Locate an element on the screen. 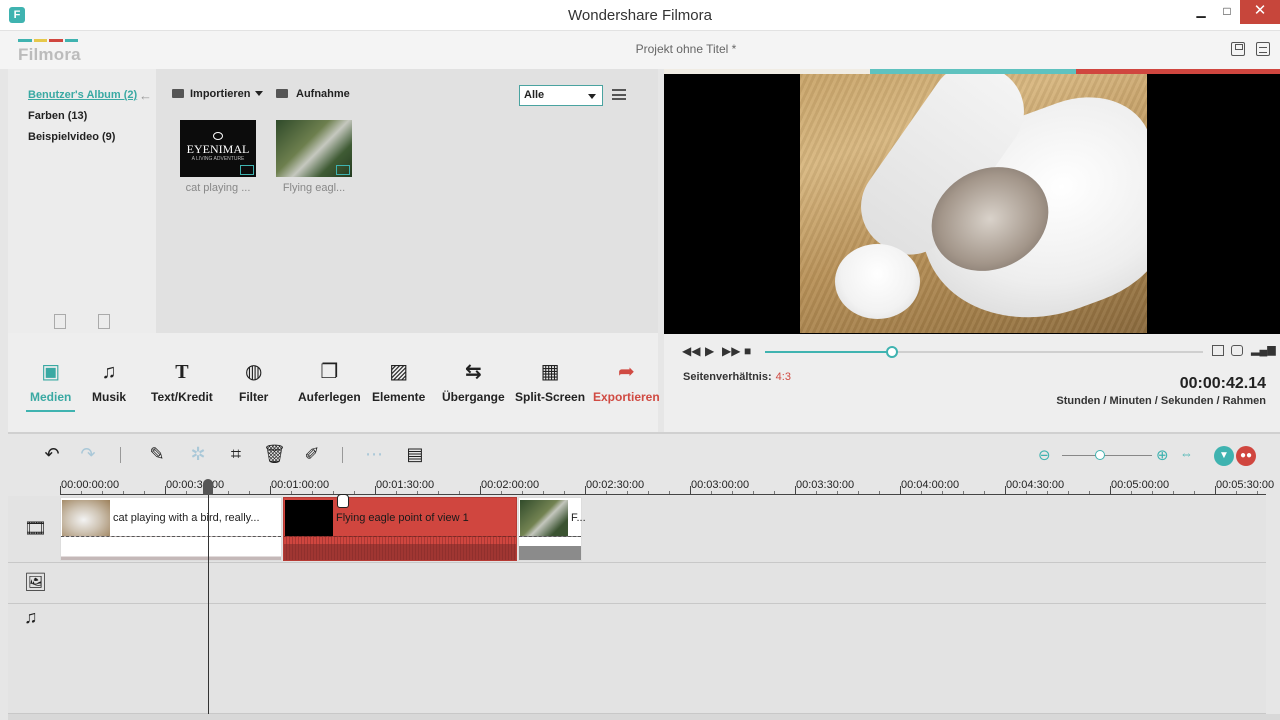 The height and width of the screenshot is (720, 1280). tab-label: Auferlegen is located at coordinates (329, 397).